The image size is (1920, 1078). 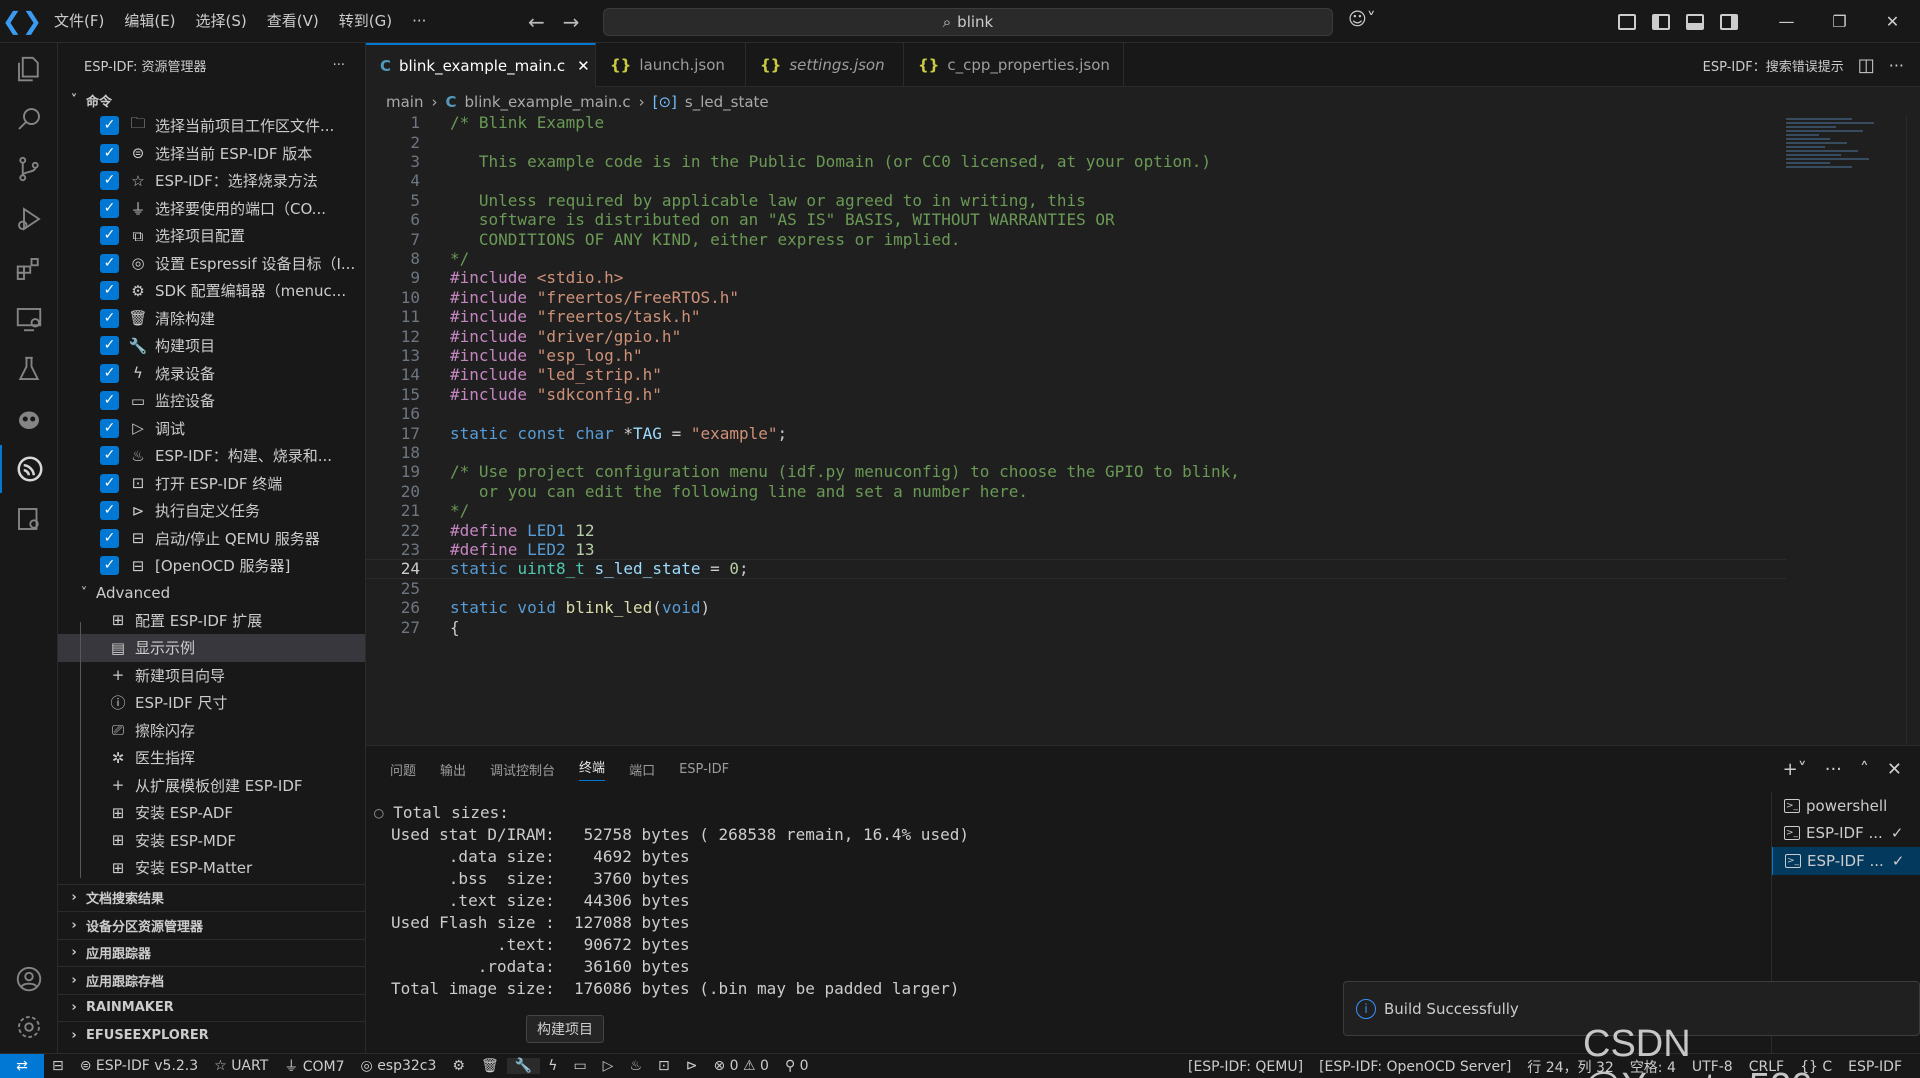 What do you see at coordinates (211, 925) in the screenshot?
I see `collapsed-section-header: › 设备分区资源管理器` at bounding box center [211, 925].